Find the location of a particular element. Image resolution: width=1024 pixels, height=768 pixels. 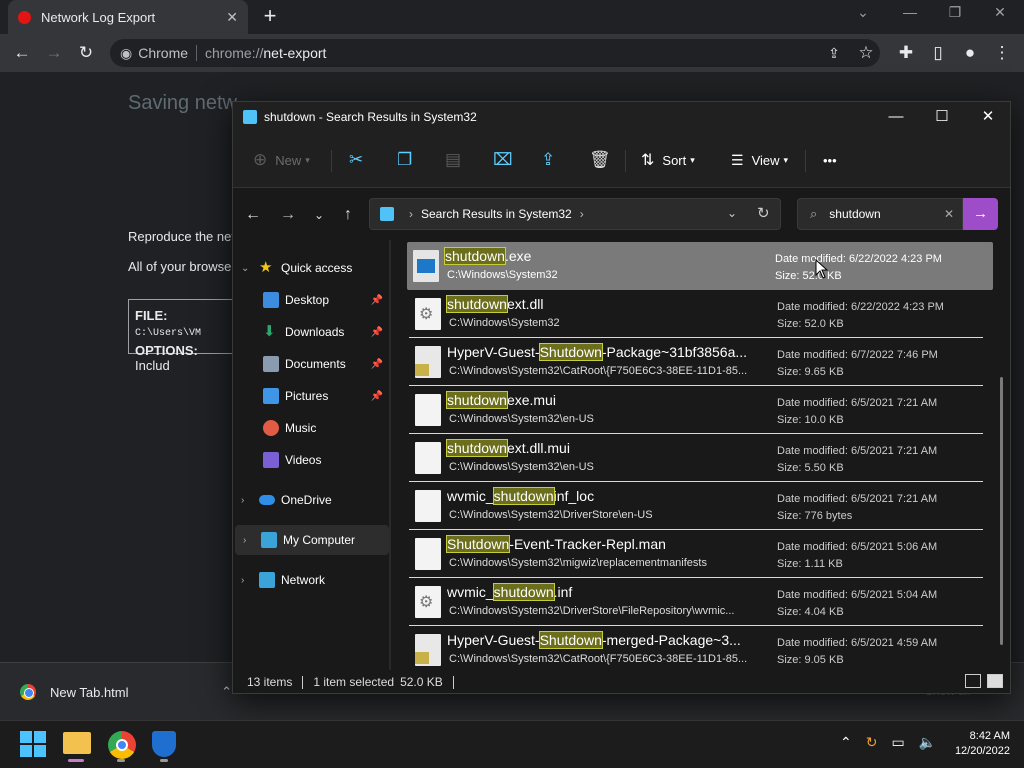

trash-icon: 🗑 is located at coordinates (600, 159).